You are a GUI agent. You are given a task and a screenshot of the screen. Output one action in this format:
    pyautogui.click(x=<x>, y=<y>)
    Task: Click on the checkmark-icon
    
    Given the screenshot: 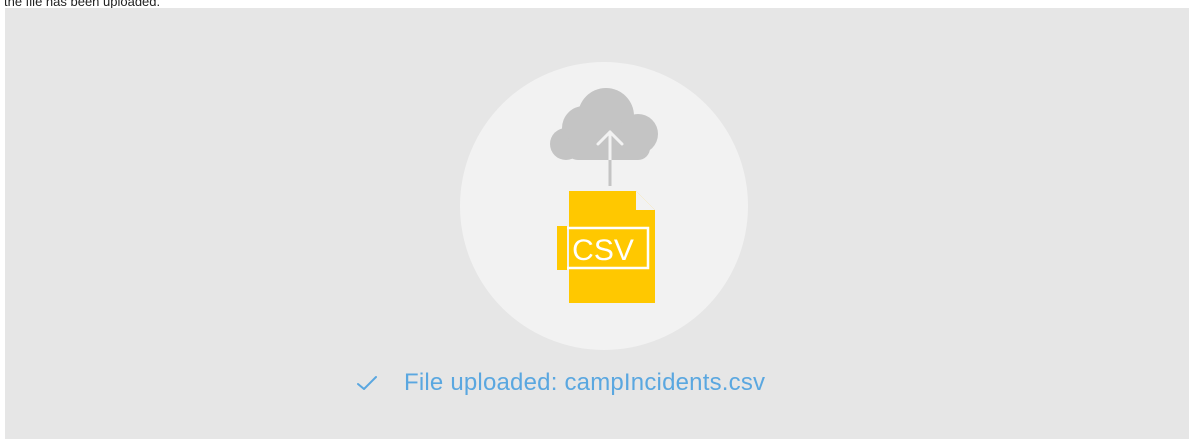 What is the action you would take?
    pyautogui.click(x=367, y=383)
    